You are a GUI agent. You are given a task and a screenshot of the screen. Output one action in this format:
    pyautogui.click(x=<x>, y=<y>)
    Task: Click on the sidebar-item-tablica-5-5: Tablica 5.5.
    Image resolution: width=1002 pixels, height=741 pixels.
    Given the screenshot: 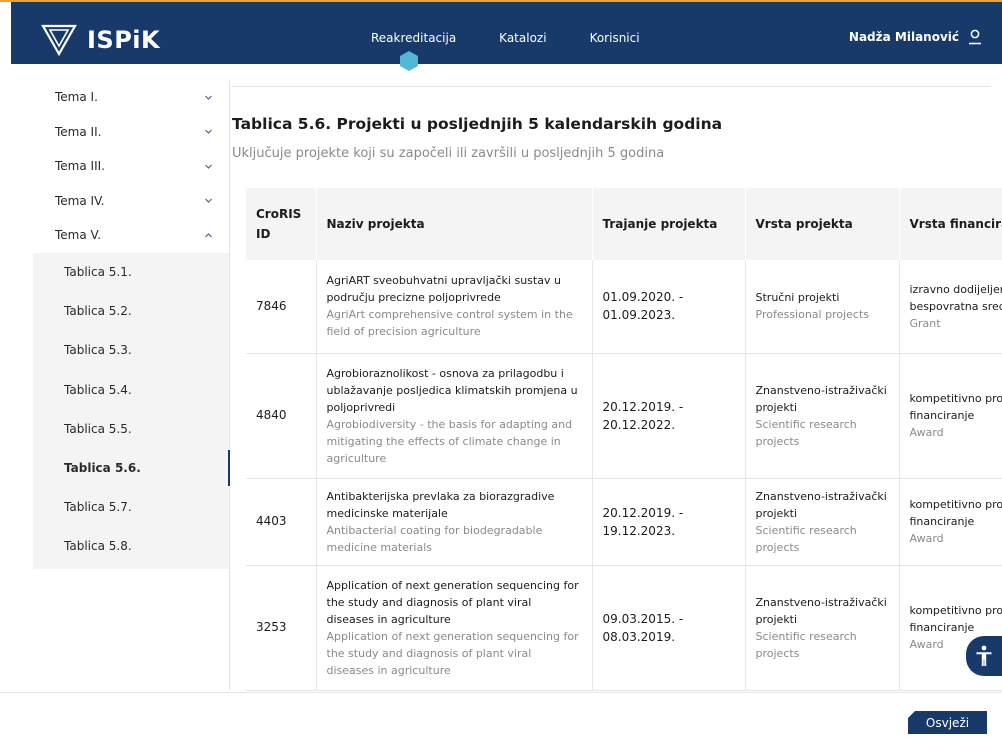 What is the action you would take?
    pyautogui.click(x=131, y=428)
    